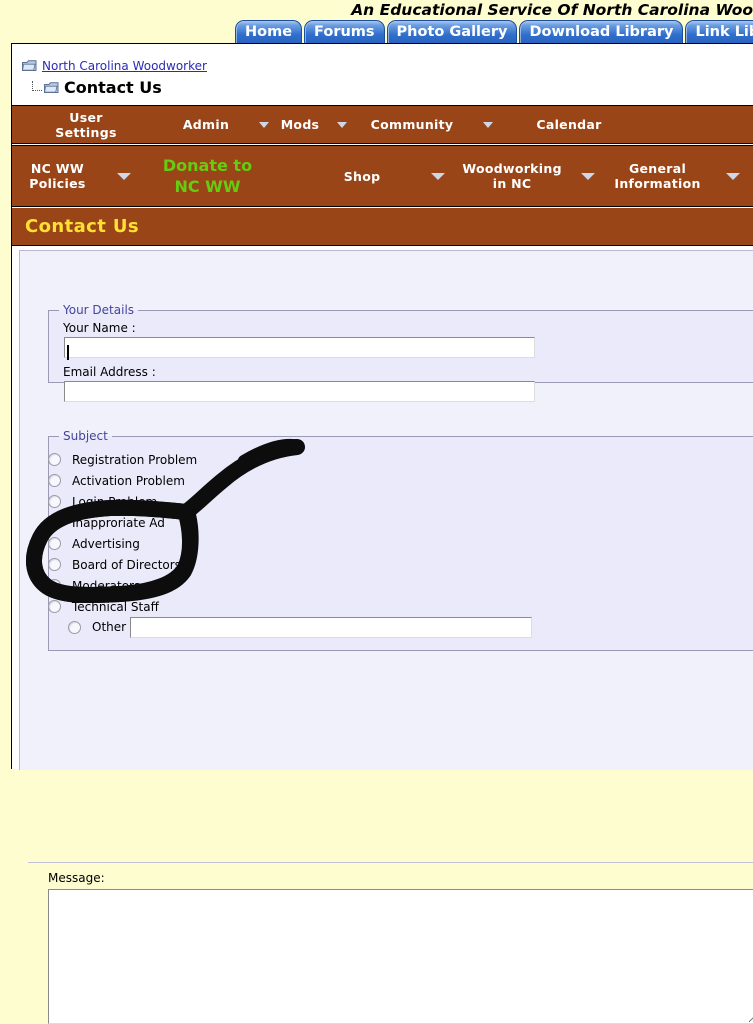 The height and width of the screenshot is (1024, 753). I want to click on subject-other-row: Other, so click(300, 627).